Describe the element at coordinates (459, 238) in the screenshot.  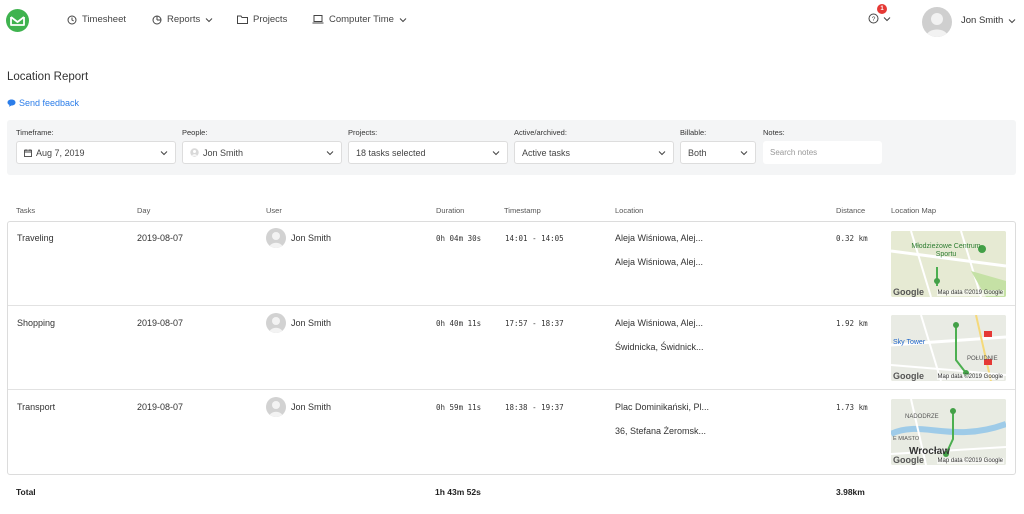
I see `duration-value: 0h 04m 30s` at that location.